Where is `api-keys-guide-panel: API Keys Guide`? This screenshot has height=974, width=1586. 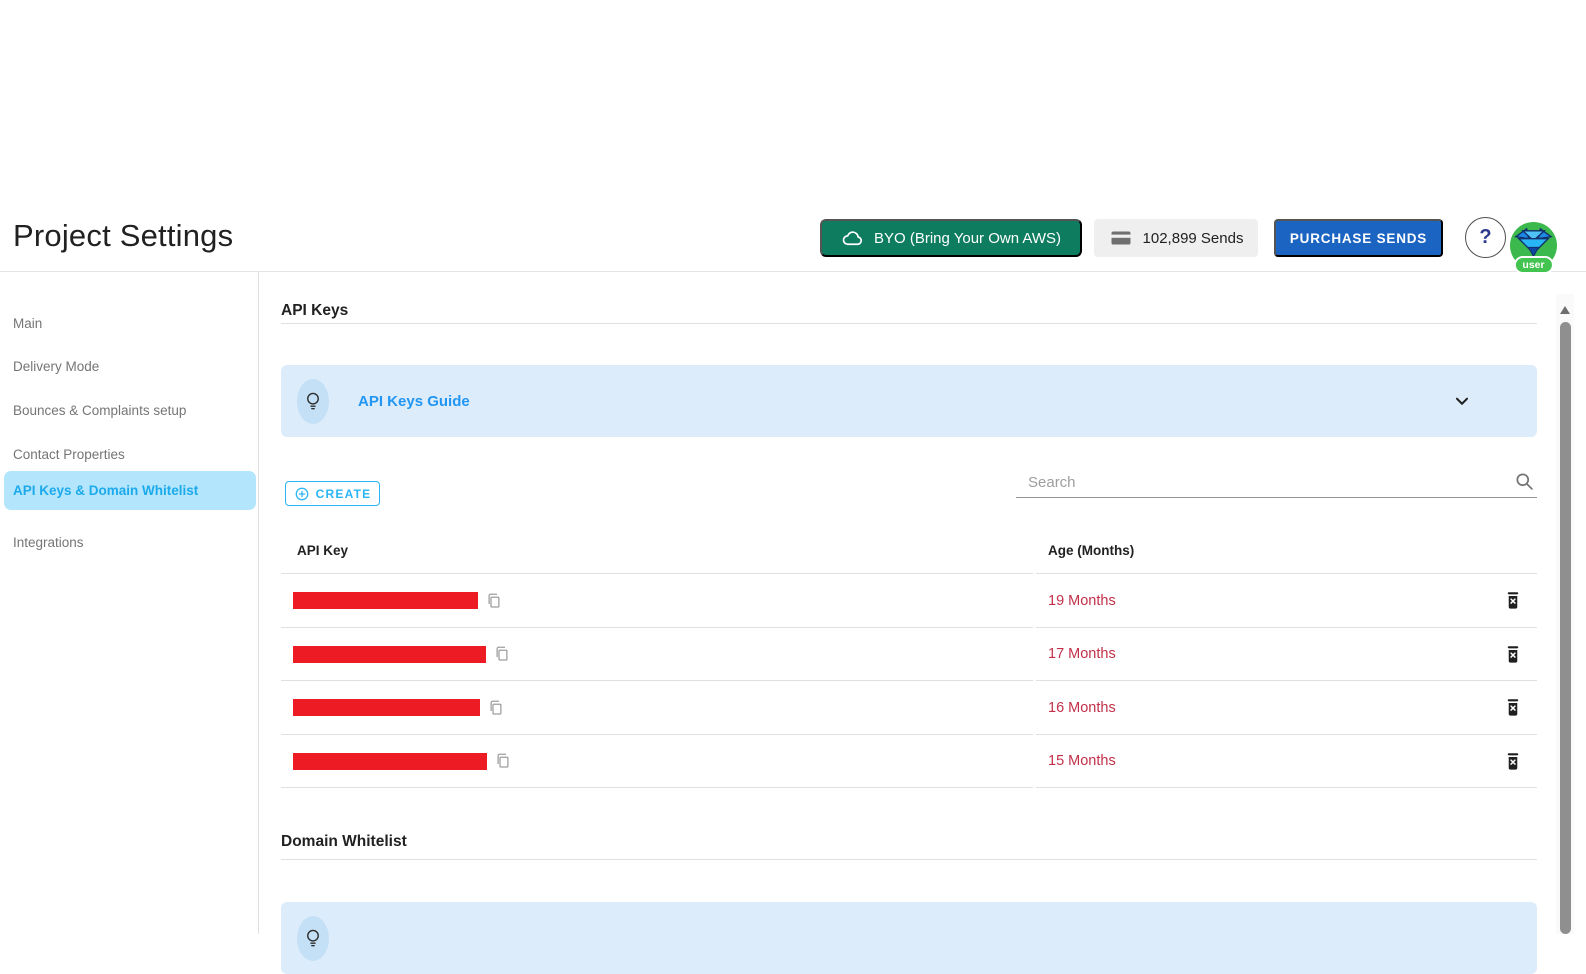 api-keys-guide-panel: API Keys Guide is located at coordinates (909, 401).